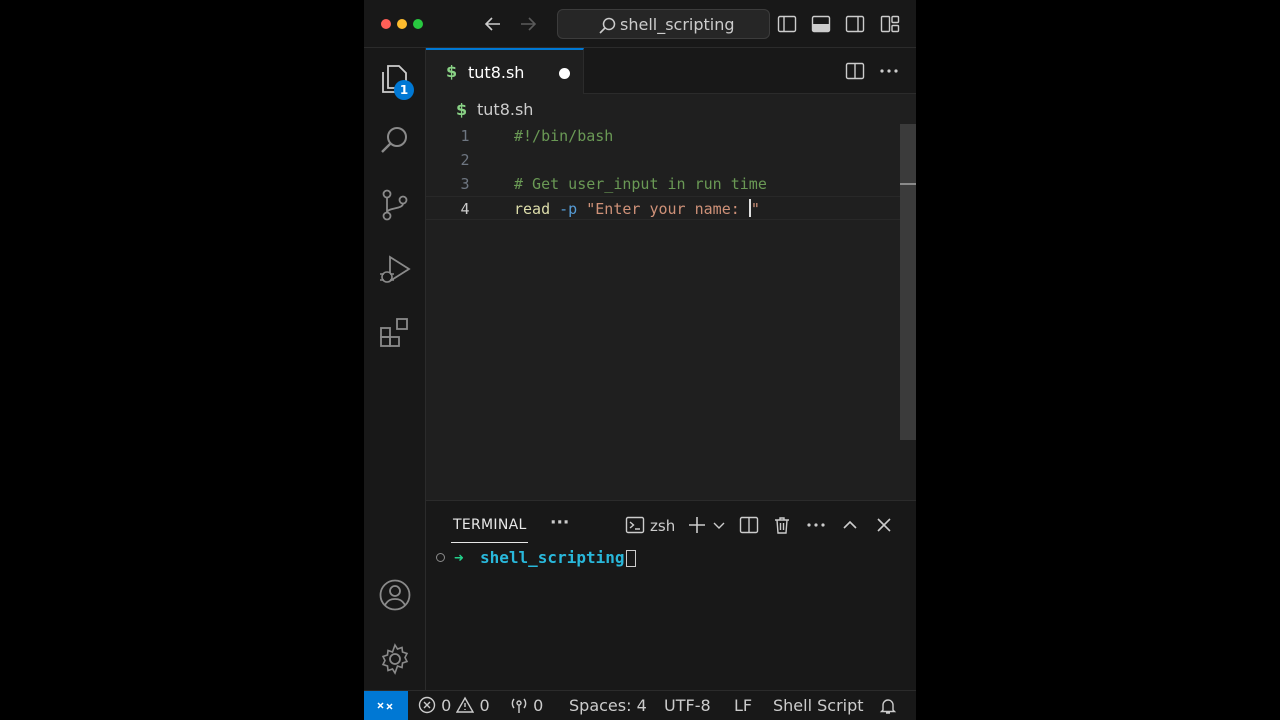 The height and width of the screenshot is (720, 1280). I want to click on terminal-shell-name: zsh, so click(662, 526).